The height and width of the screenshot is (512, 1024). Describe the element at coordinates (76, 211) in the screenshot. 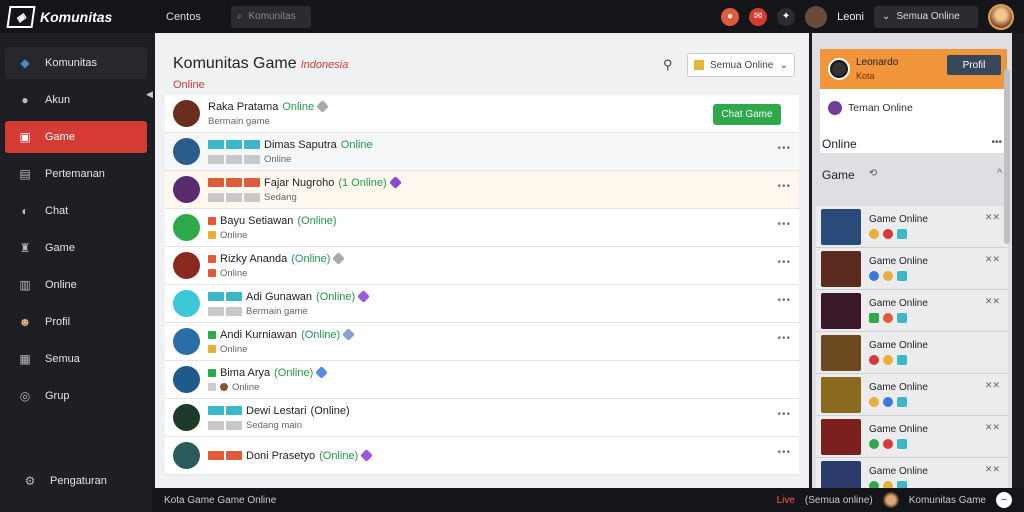

I see `sidebar-item-chat: ◐ Chat` at that location.